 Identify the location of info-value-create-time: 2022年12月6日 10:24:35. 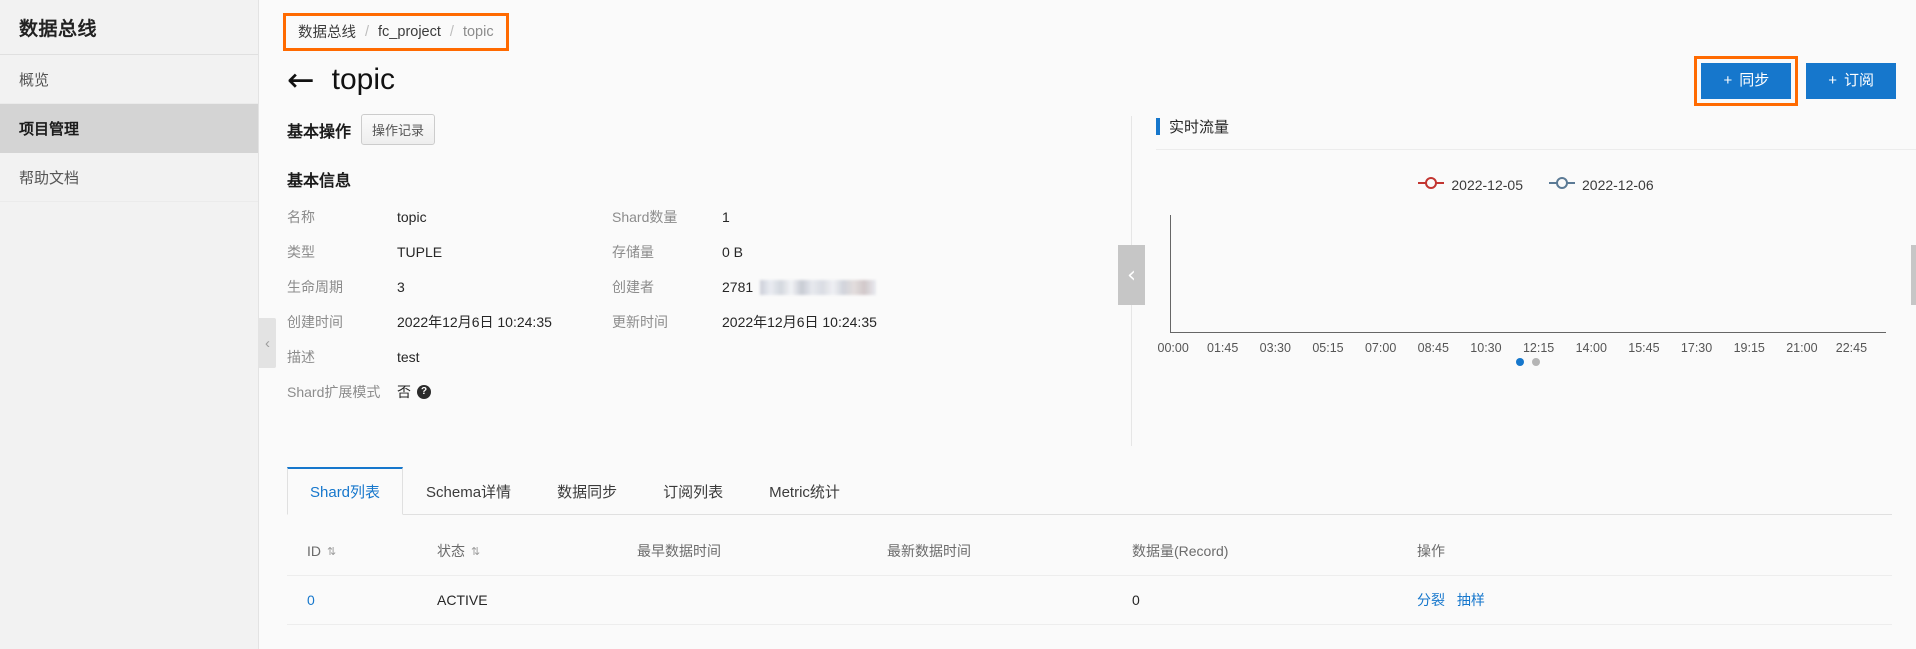
(474, 322).